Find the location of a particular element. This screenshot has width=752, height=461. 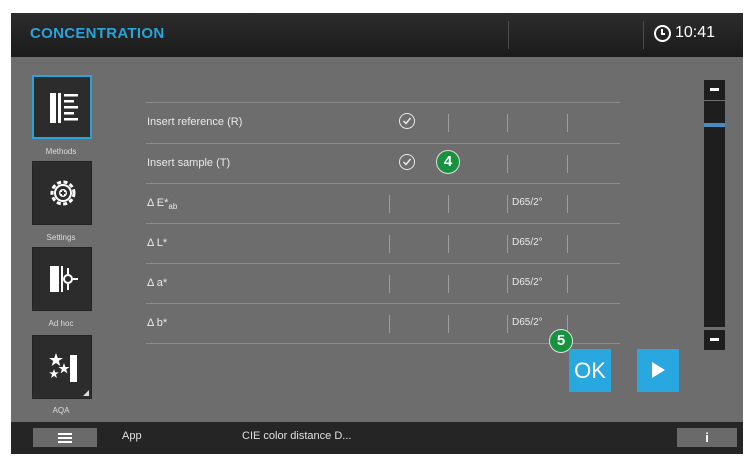

table-row: Δ E*ab D65/2° is located at coordinates (383, 204).